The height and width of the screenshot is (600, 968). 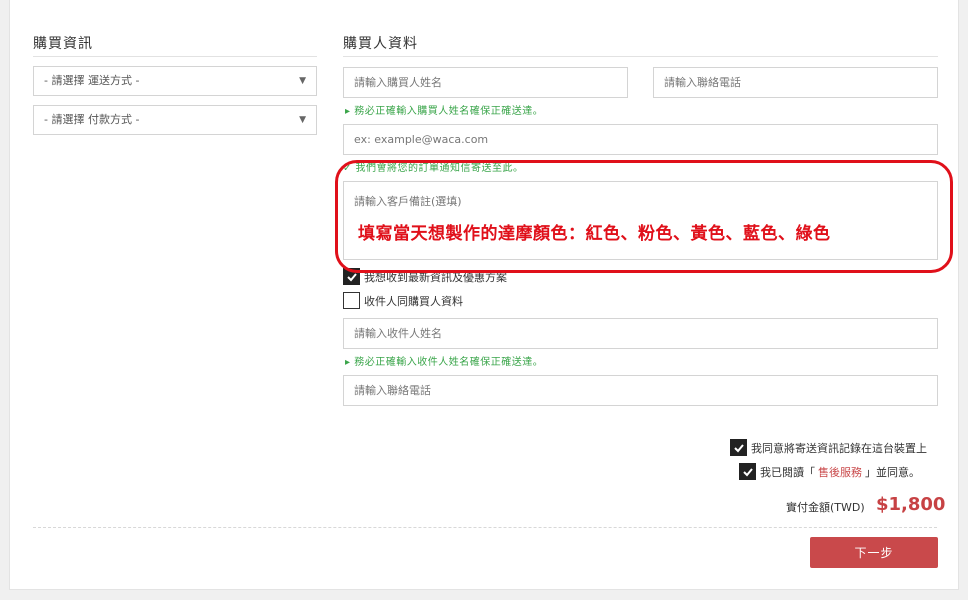 What do you see at coordinates (825, 507) in the screenshot?
I see `total-label: 實付金額(TWD)` at bounding box center [825, 507].